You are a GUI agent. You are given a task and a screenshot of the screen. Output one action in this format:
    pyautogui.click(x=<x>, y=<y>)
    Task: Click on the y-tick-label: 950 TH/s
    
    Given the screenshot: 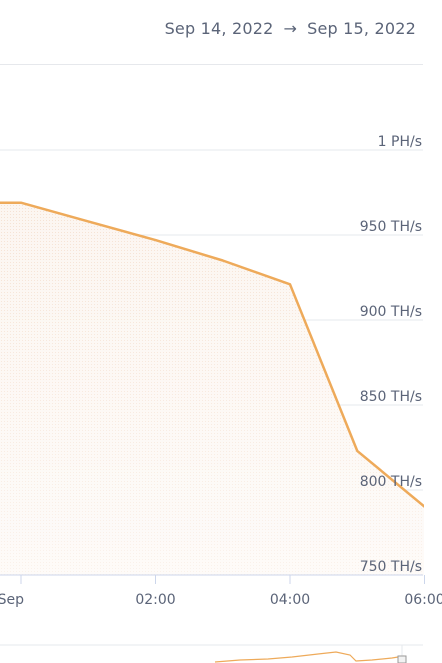 What is the action you would take?
    pyautogui.click(x=391, y=227)
    